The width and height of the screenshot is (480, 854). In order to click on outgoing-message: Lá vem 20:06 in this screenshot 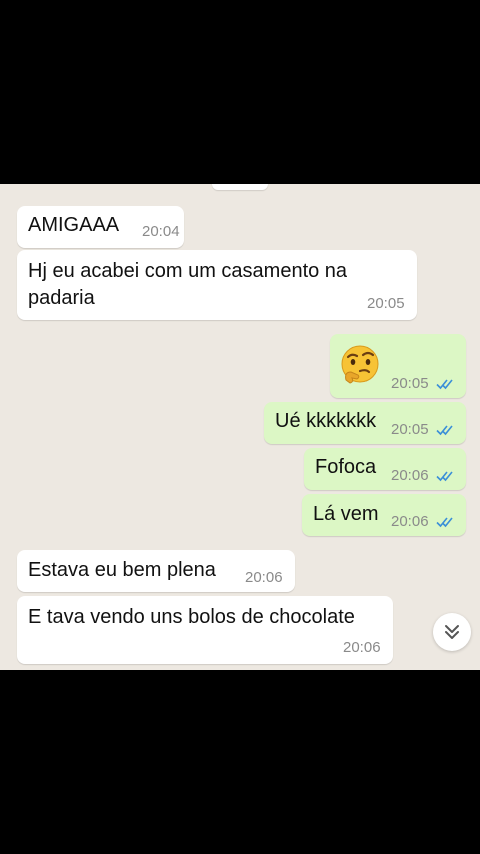, I will do `click(384, 515)`.